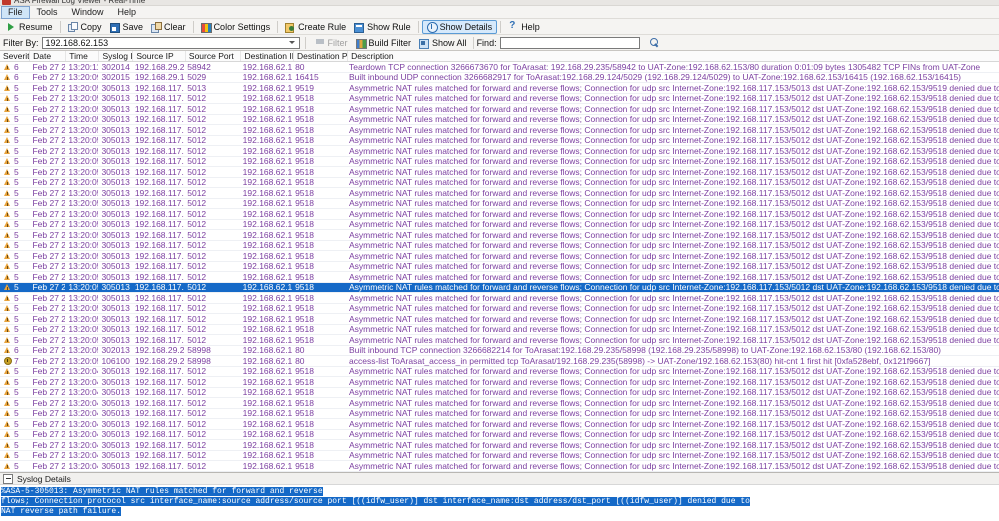  I want to click on filter-value: 192.168.62.153, so click(164, 43).